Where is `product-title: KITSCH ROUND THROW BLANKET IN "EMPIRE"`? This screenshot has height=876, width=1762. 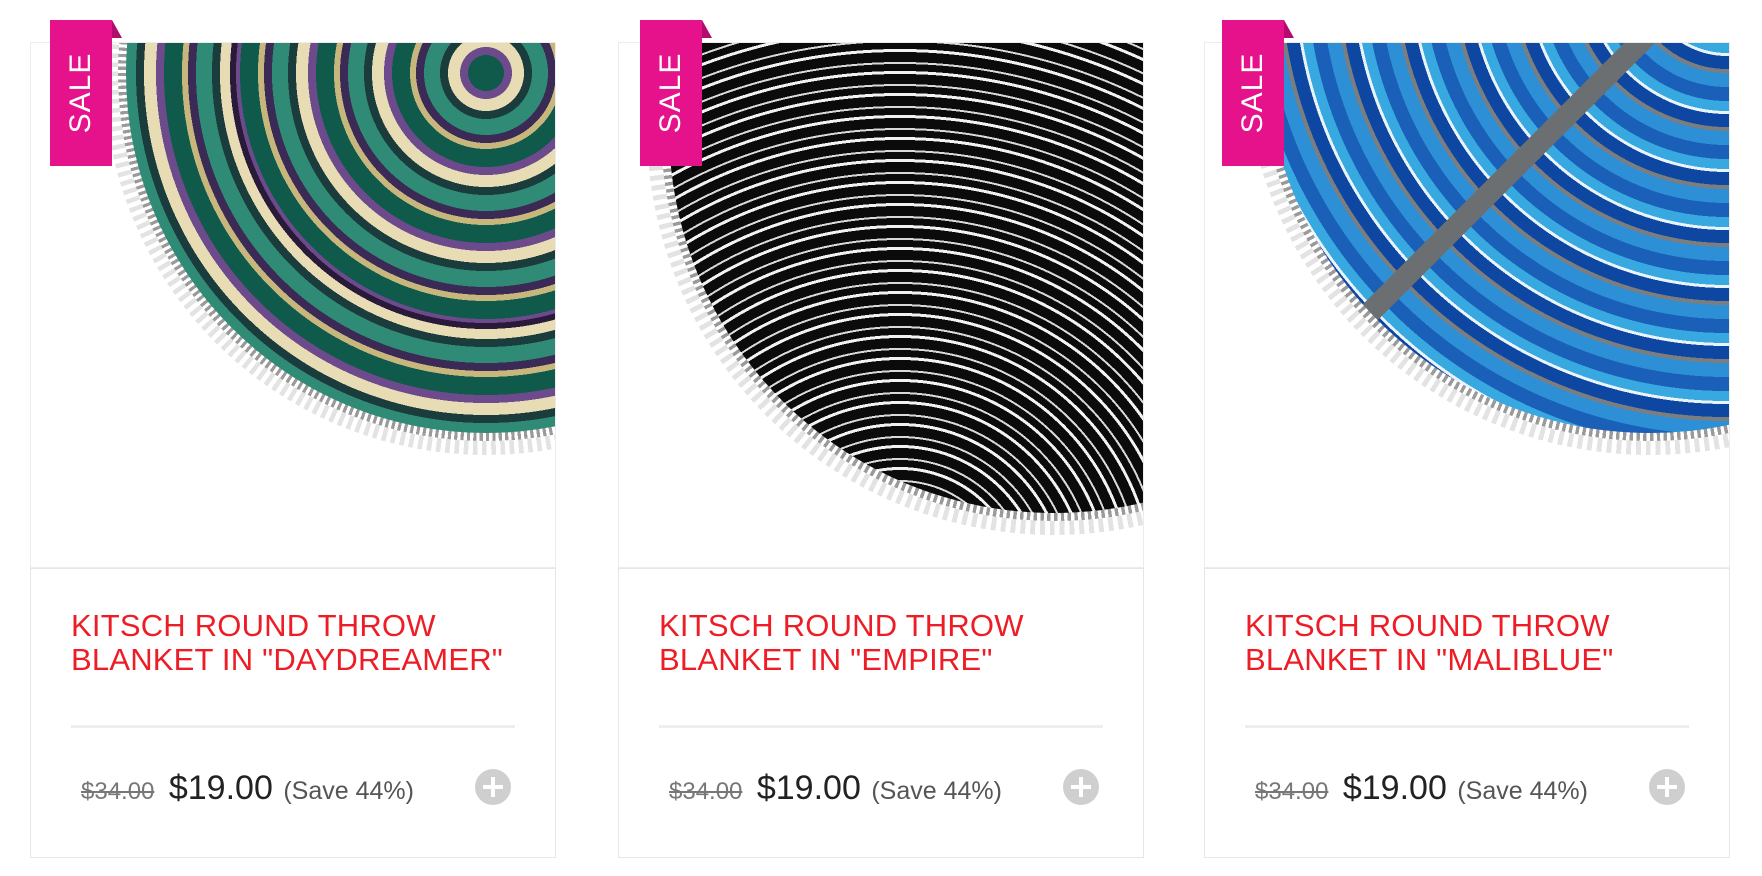 product-title: KITSCH ROUND THROW BLANKET IN "EMPIRE" is located at coordinates (879, 643).